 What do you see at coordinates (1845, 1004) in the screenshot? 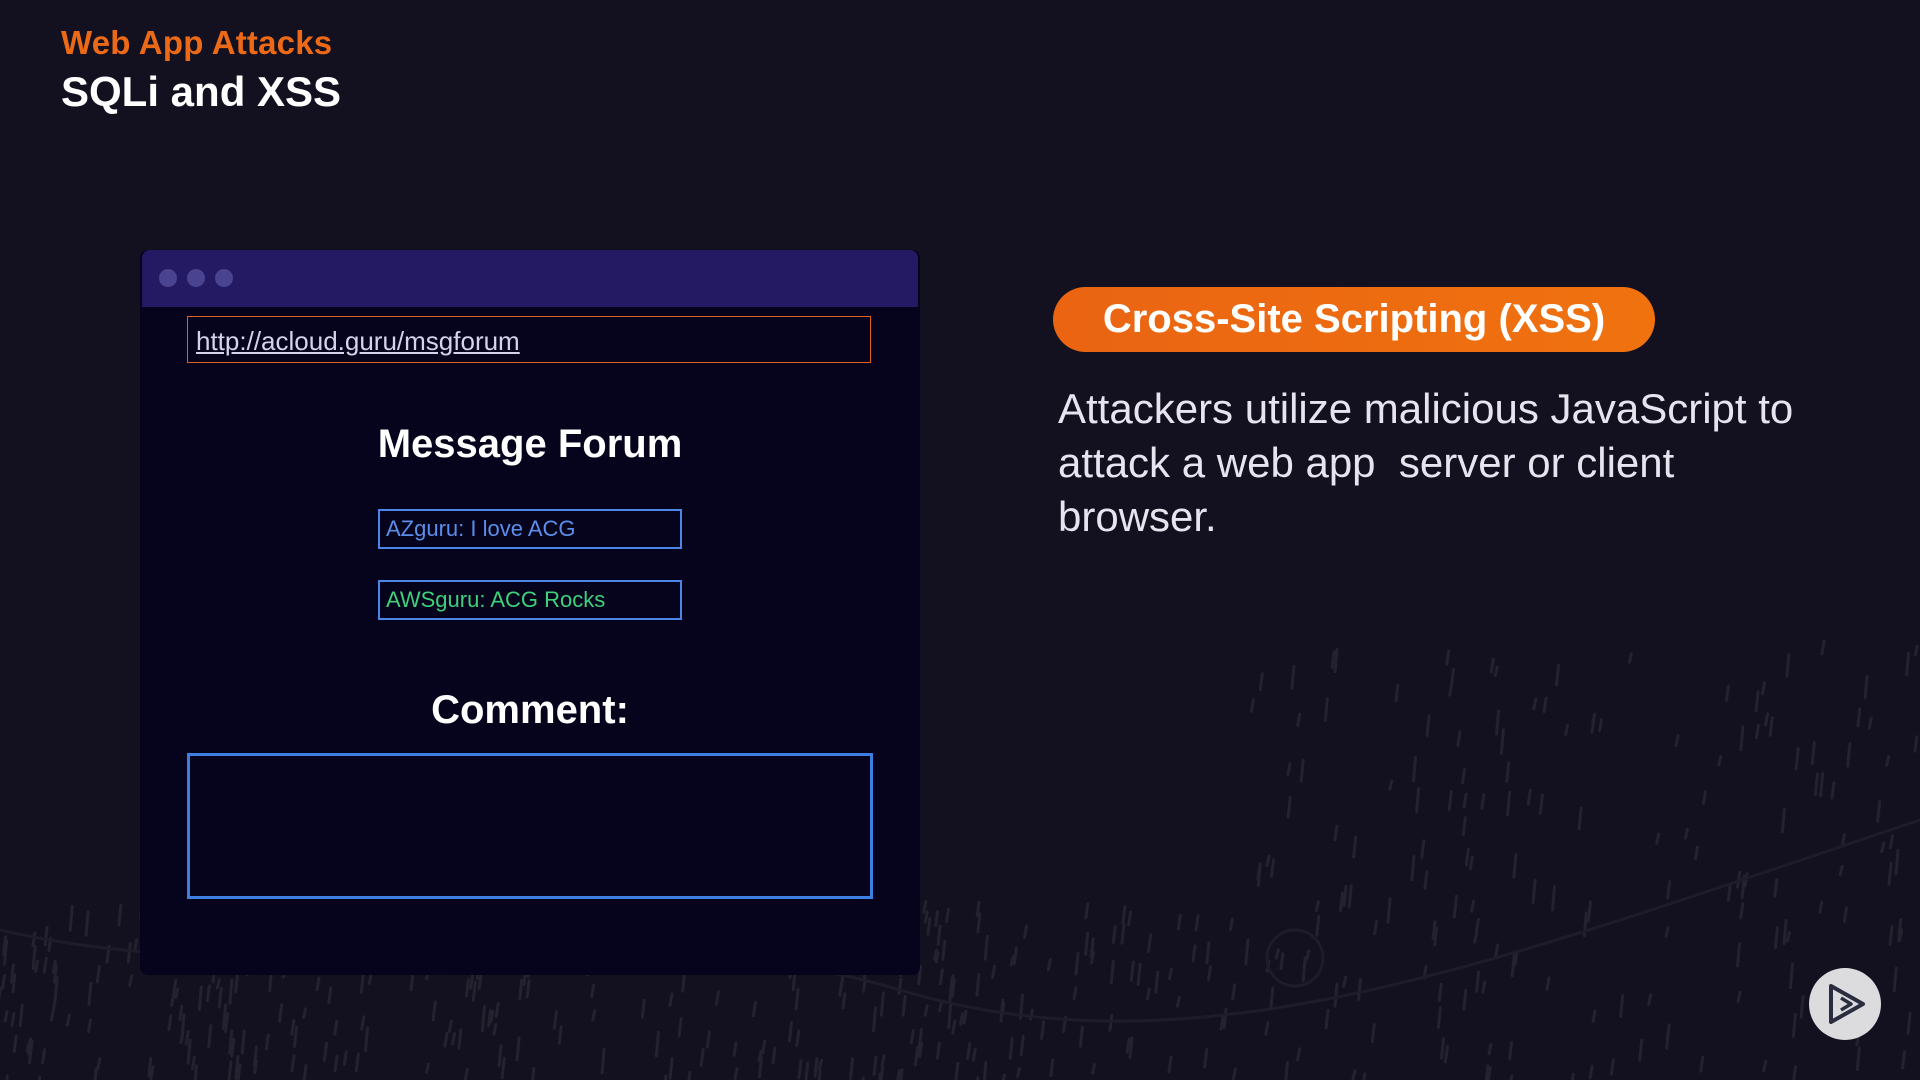
I see `play-button` at bounding box center [1845, 1004].